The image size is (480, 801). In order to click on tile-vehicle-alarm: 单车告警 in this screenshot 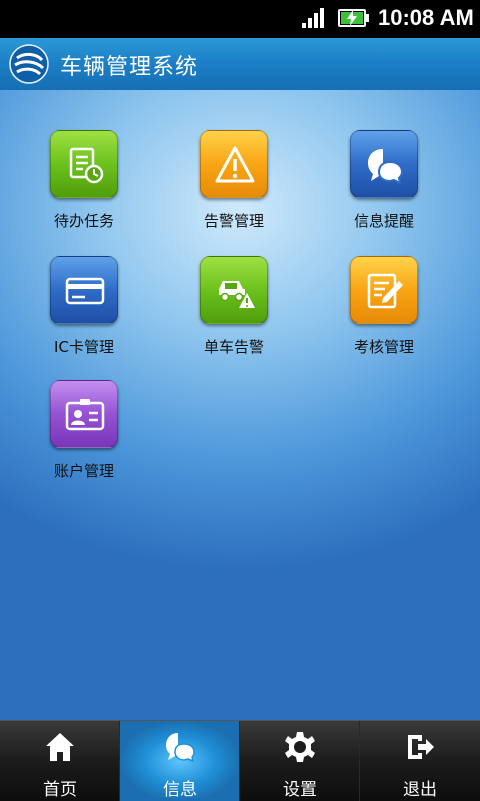, I will do `click(234, 316)`.